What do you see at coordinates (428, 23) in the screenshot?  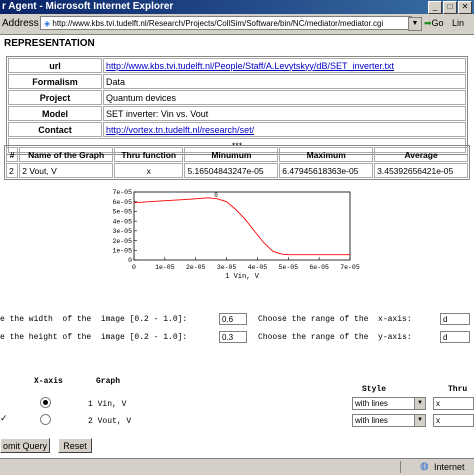 I see `go-arrow-icon: ➡` at bounding box center [428, 23].